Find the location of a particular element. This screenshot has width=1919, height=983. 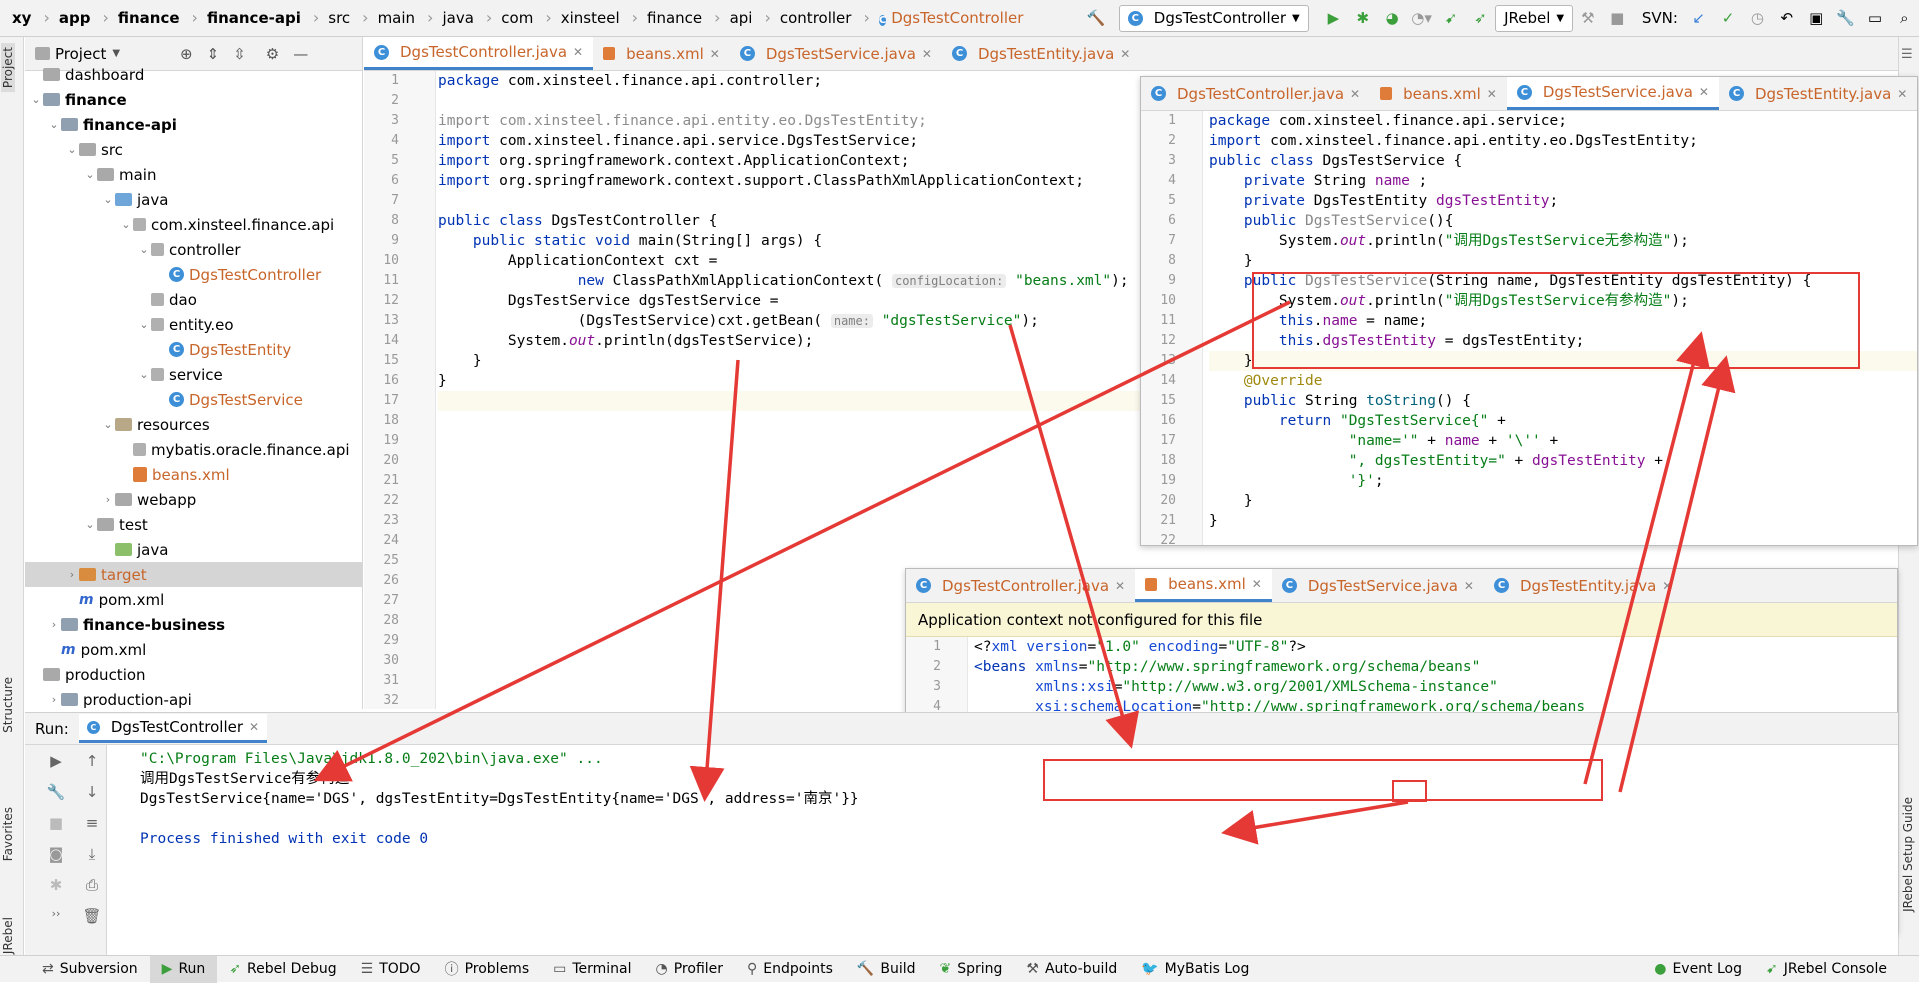

hammer-disabled-icon: ⚒ is located at coordinates (1587, 18).